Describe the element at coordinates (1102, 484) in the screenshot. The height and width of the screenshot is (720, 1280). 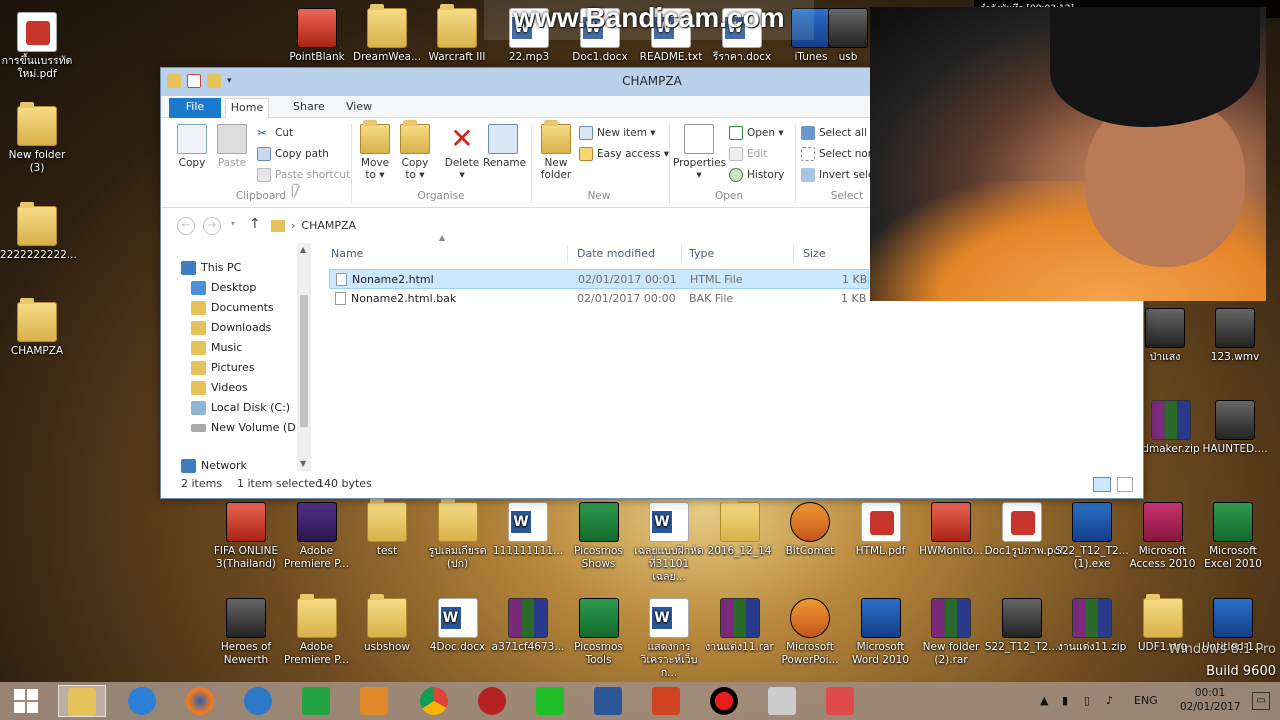
I see `details-view-icon` at that location.